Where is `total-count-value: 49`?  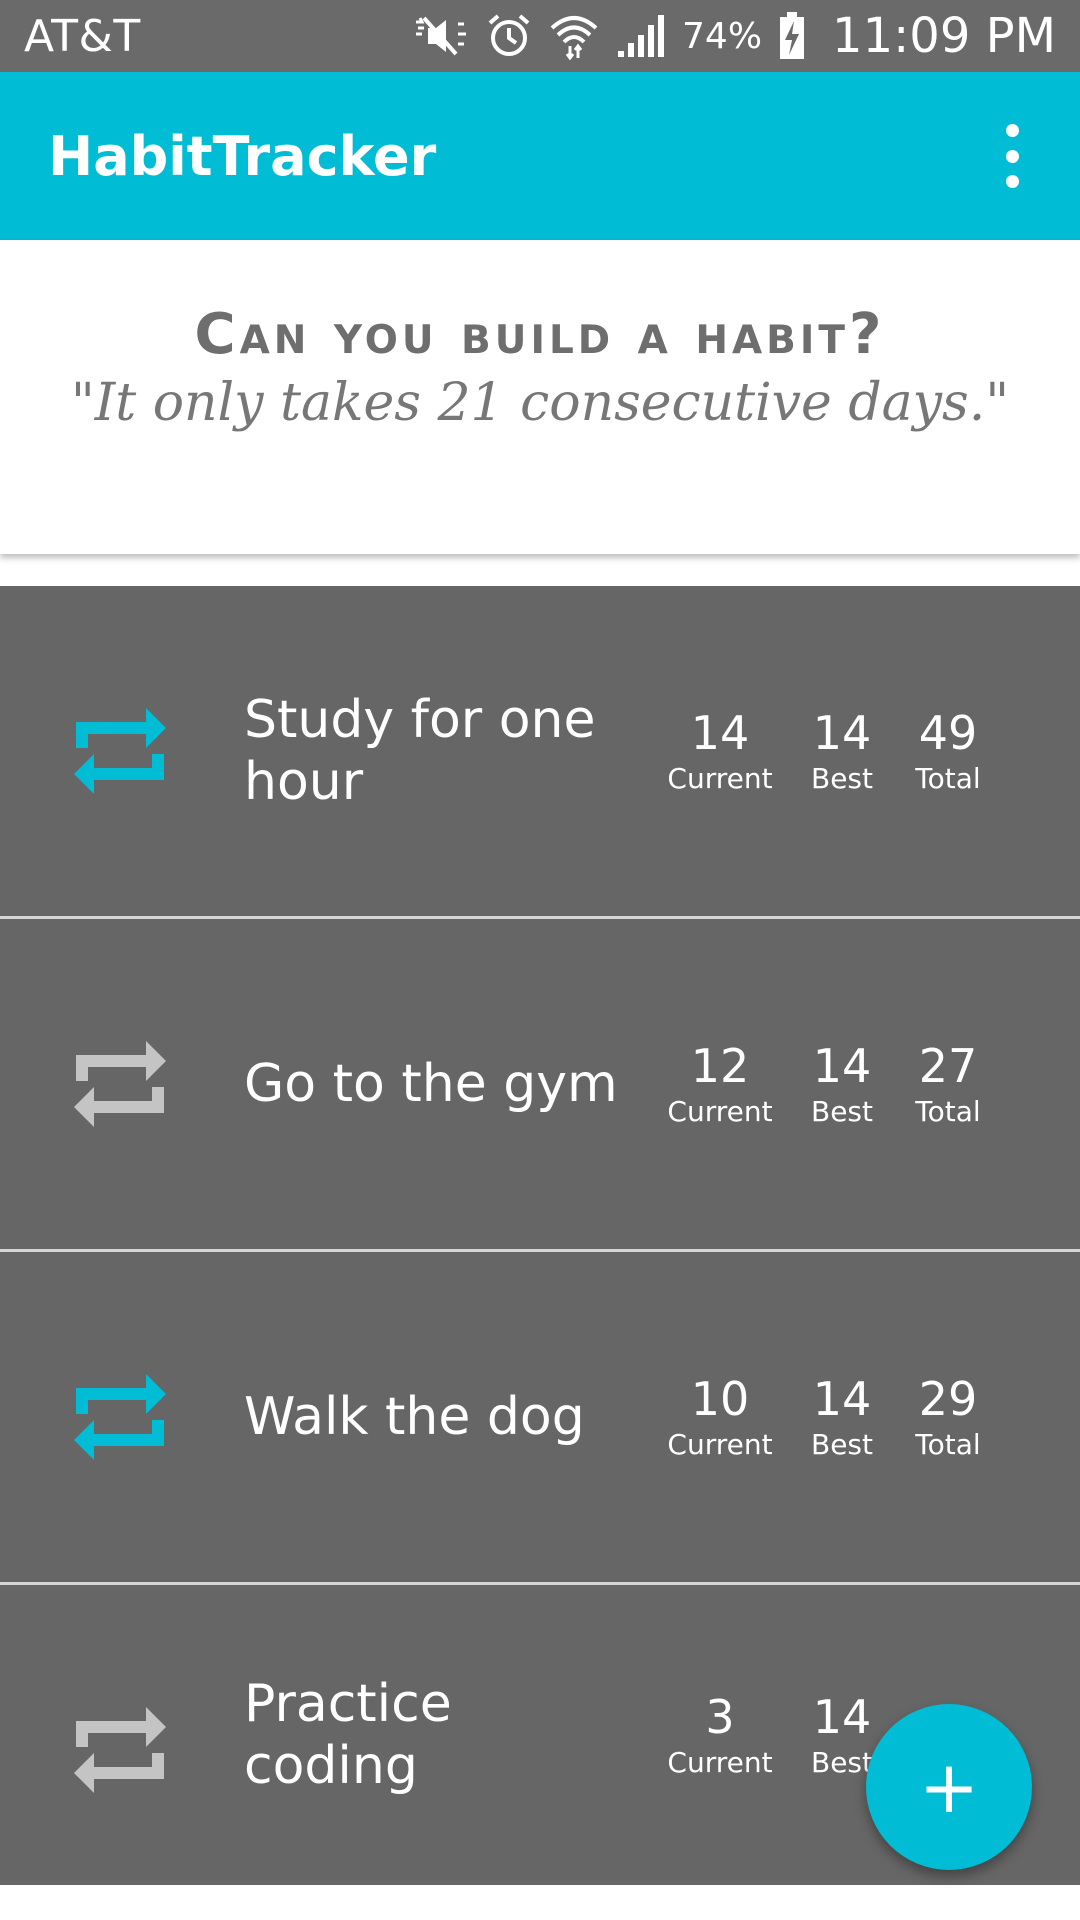 total-count-value: 49 is located at coordinates (948, 733).